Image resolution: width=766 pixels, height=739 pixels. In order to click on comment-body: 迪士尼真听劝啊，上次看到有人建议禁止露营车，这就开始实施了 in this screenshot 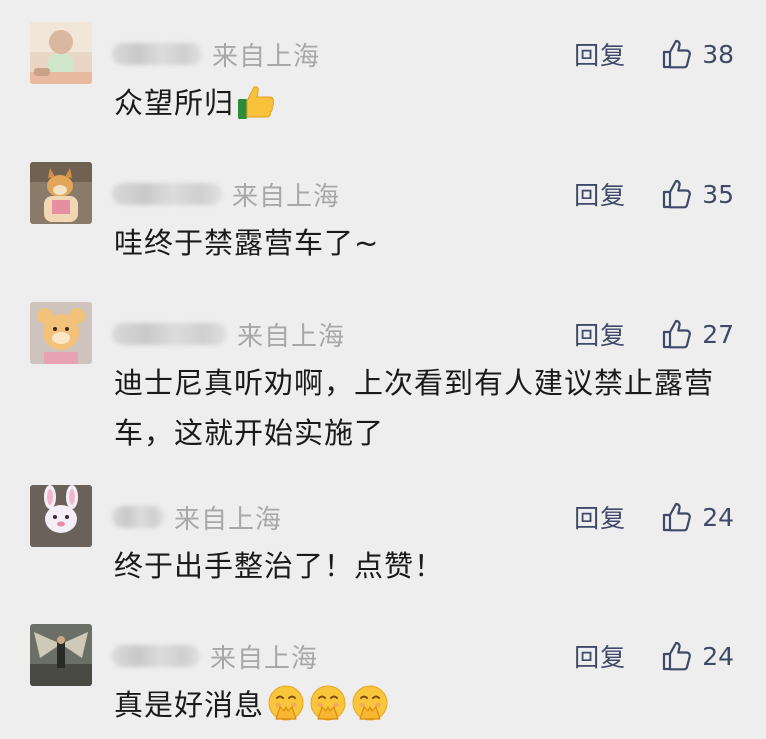, I will do `click(414, 408)`.